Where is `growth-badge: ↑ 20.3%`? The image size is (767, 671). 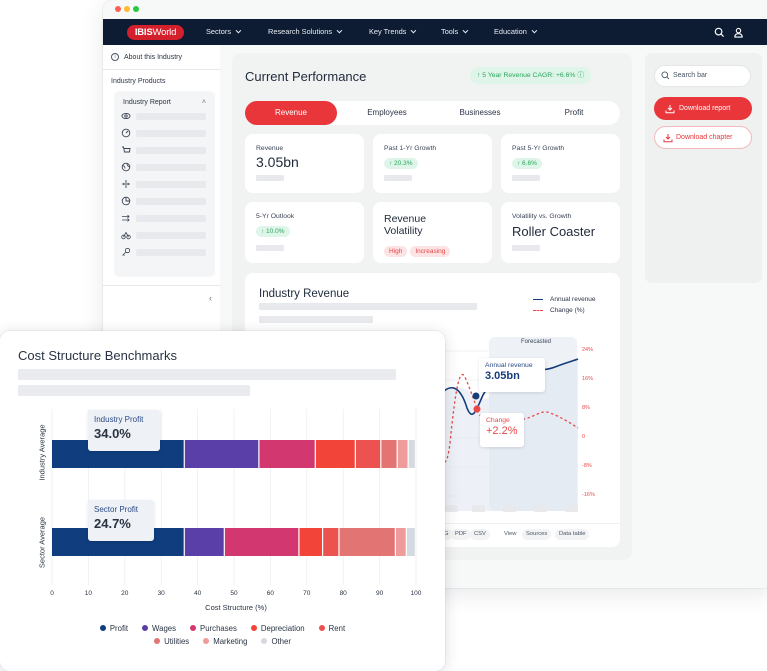 growth-badge: ↑ 20.3% is located at coordinates (401, 163).